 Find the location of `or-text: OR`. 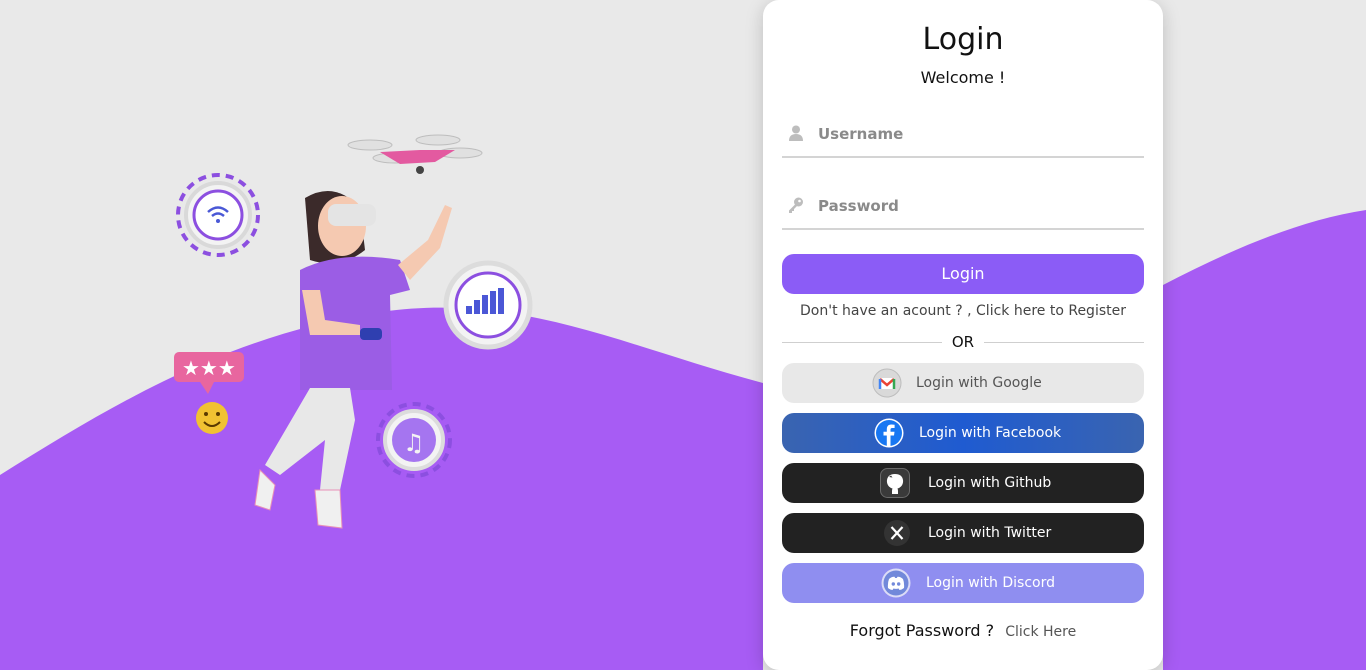

or-text: OR is located at coordinates (963, 342).